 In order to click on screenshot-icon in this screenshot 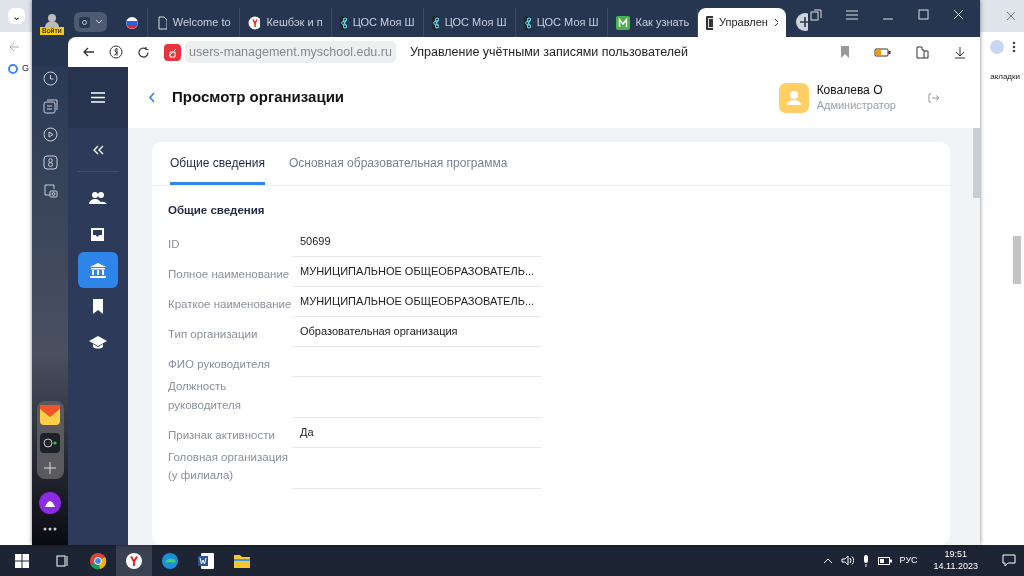, I will do `click(50, 190)`.